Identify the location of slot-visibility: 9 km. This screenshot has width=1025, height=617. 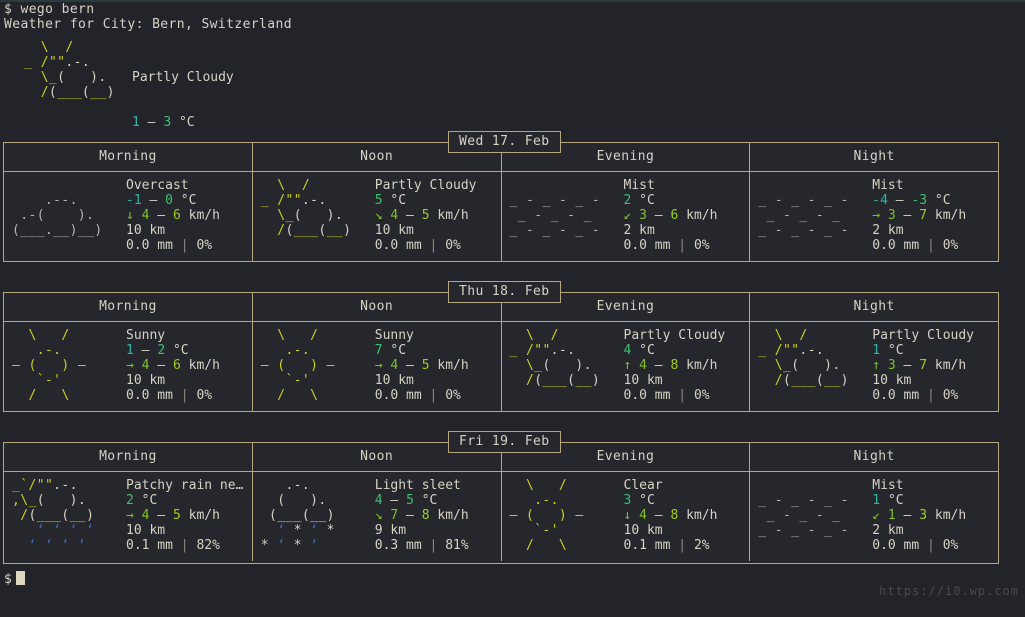
(390, 530).